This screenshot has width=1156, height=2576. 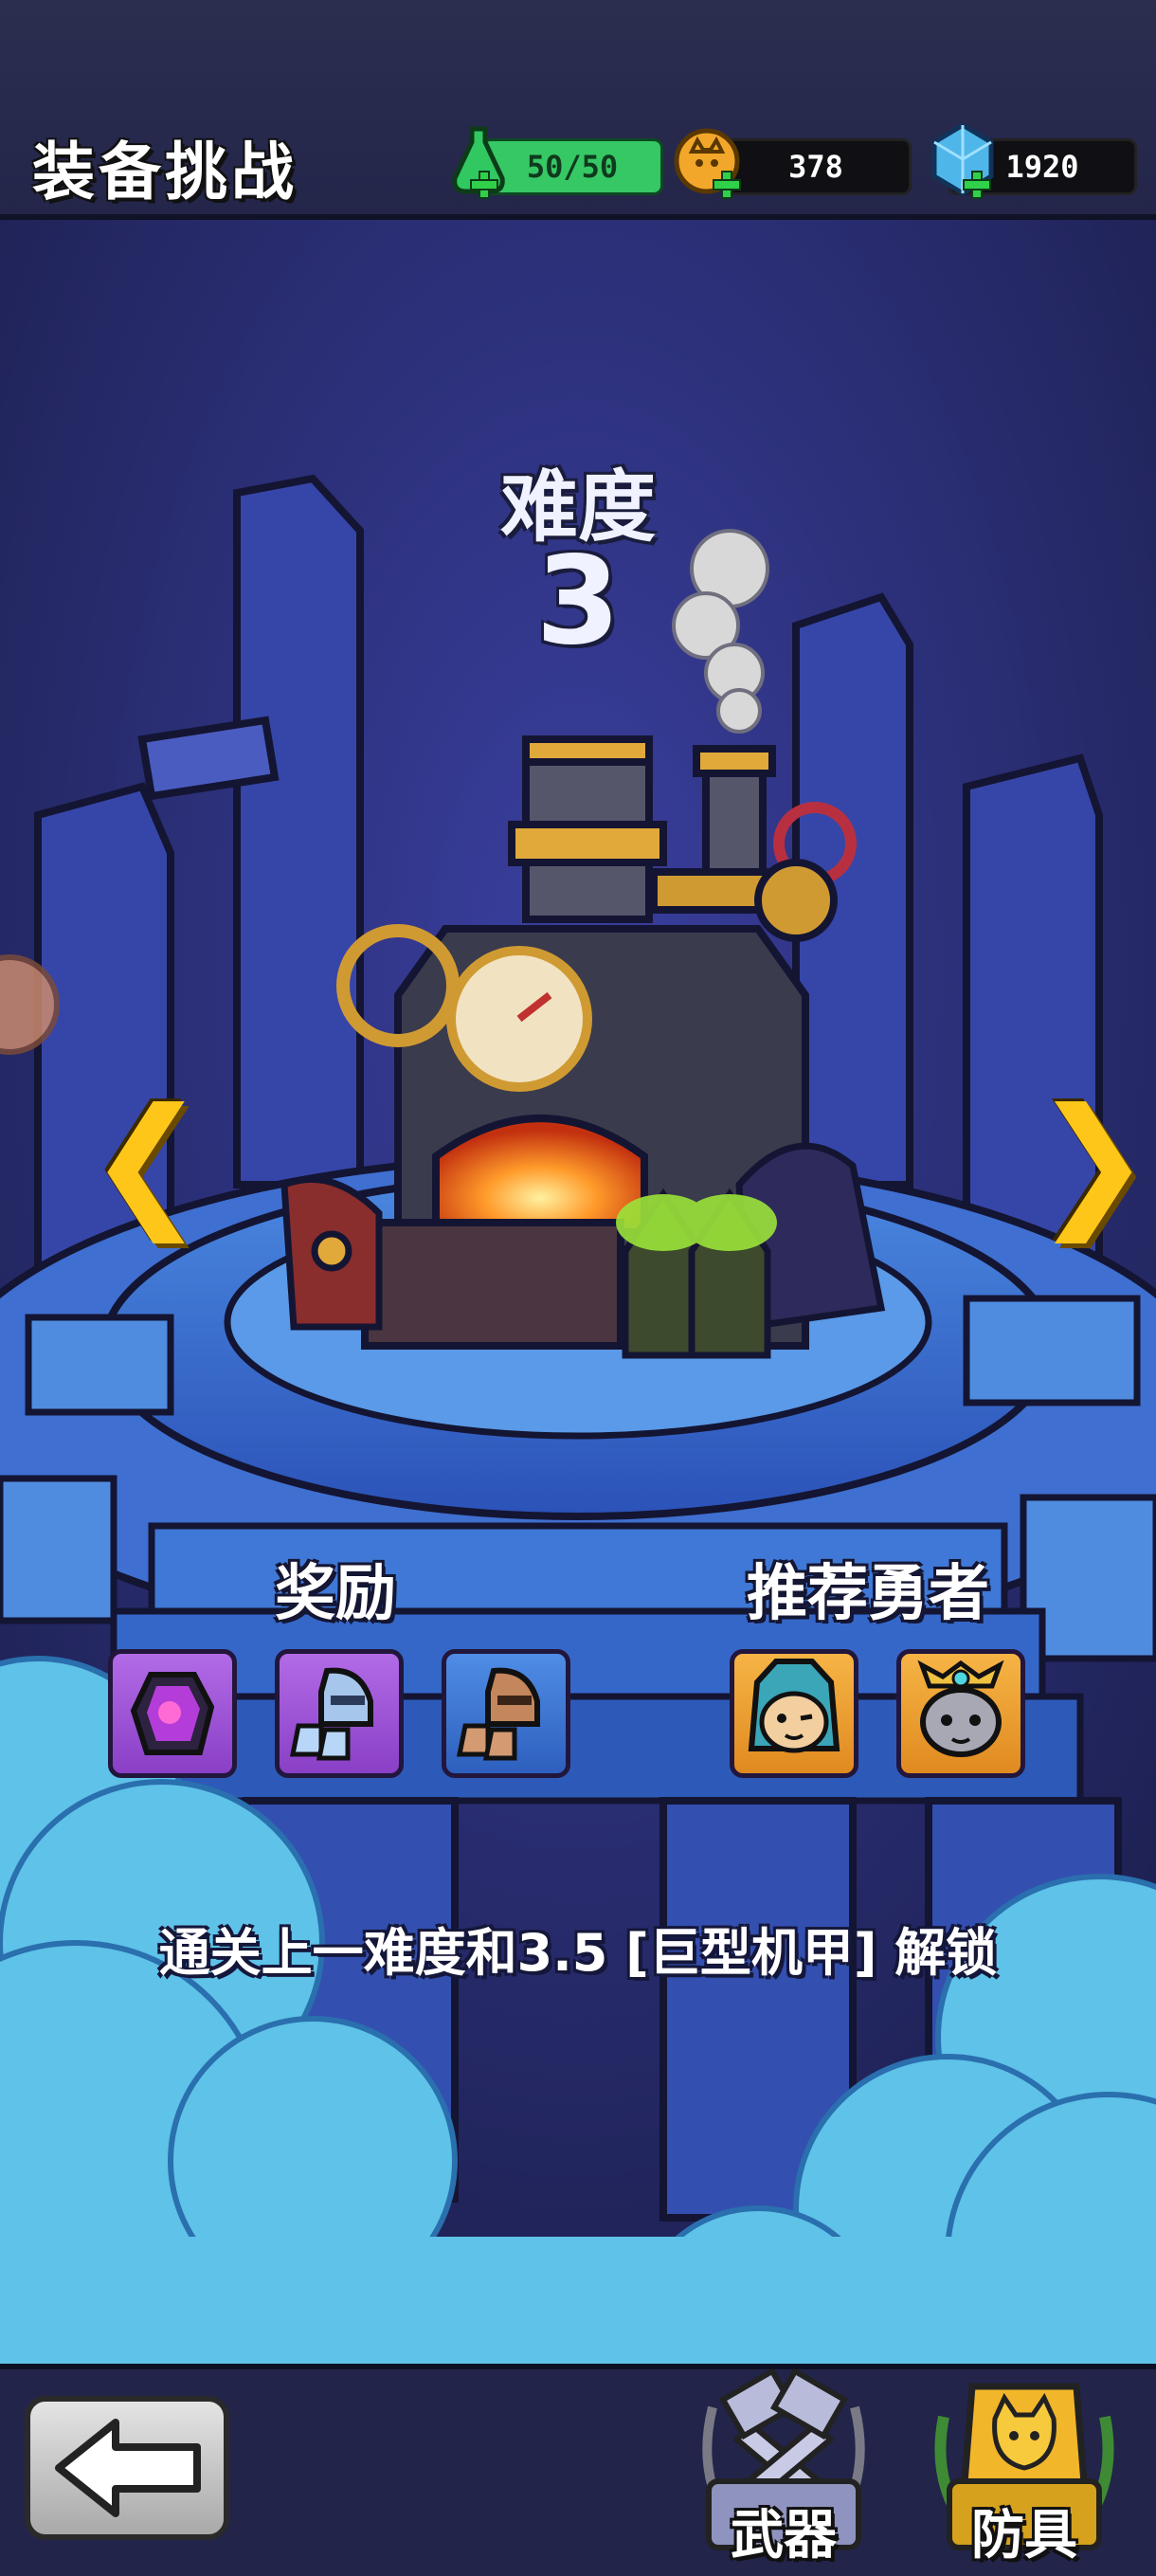 What do you see at coordinates (960, 1708) in the screenshot?
I see `crowned-cat-hero-icon` at bounding box center [960, 1708].